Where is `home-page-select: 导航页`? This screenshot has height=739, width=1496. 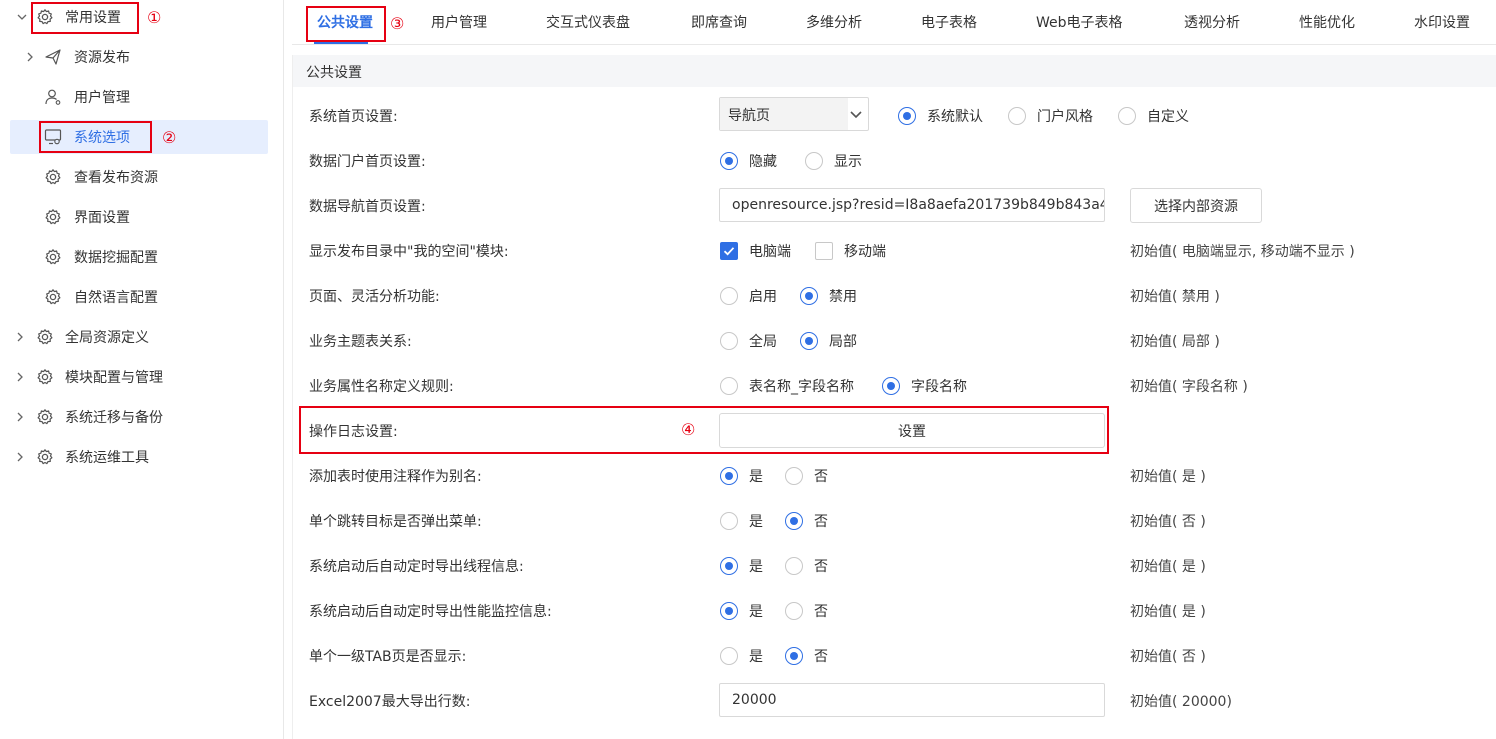
home-page-select: 导航页 is located at coordinates (794, 114).